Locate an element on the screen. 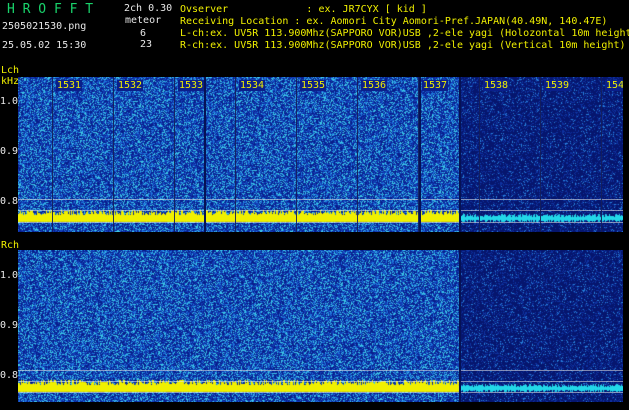  minute-label: 1533 is located at coordinates (191, 85).